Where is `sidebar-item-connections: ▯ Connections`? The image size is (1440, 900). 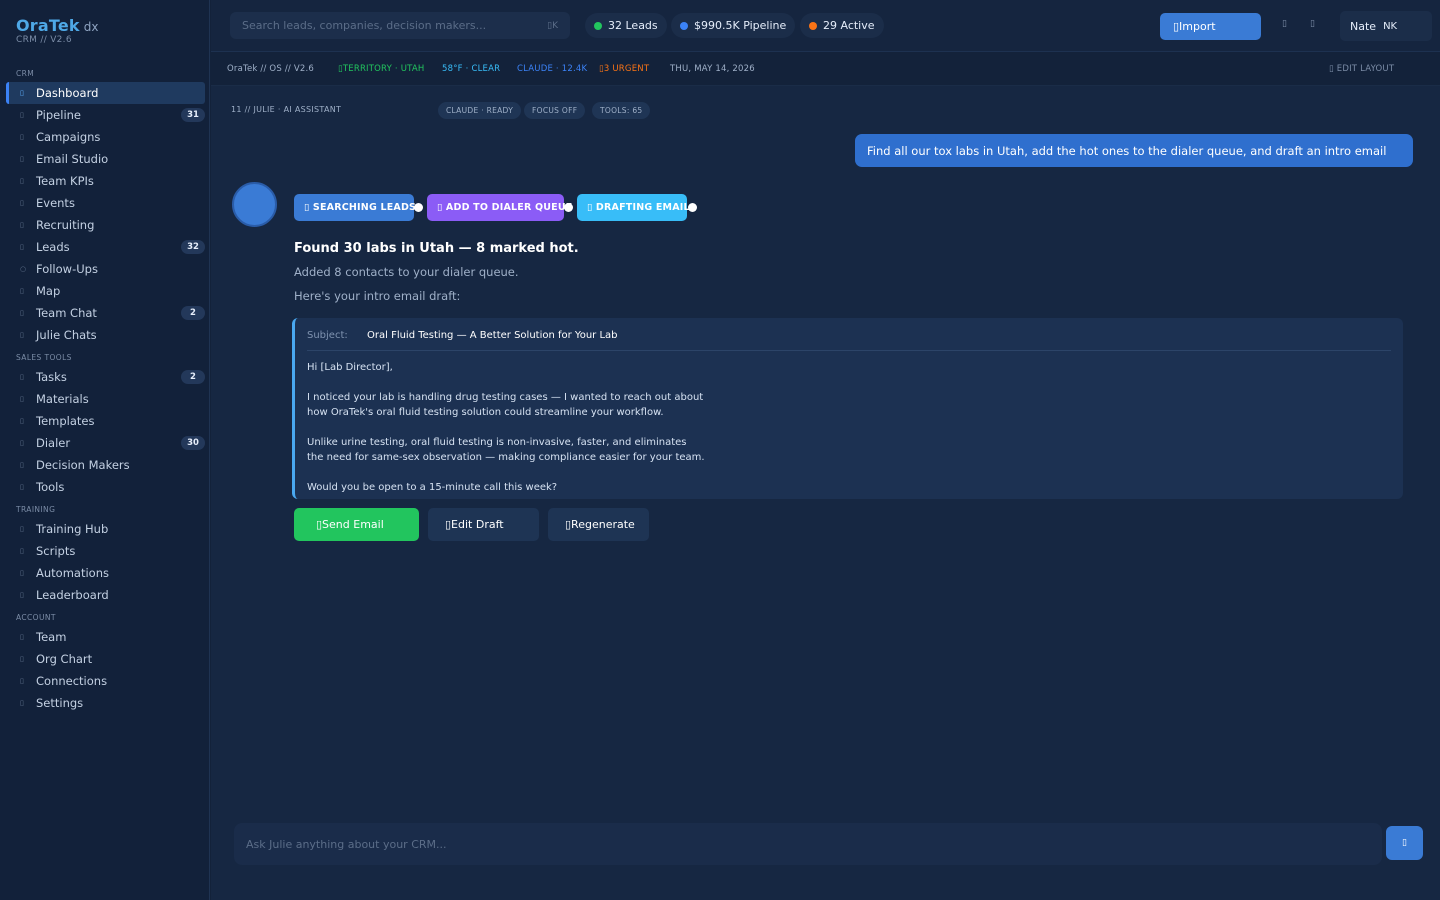 sidebar-item-connections: ▯ Connections is located at coordinates (105, 681).